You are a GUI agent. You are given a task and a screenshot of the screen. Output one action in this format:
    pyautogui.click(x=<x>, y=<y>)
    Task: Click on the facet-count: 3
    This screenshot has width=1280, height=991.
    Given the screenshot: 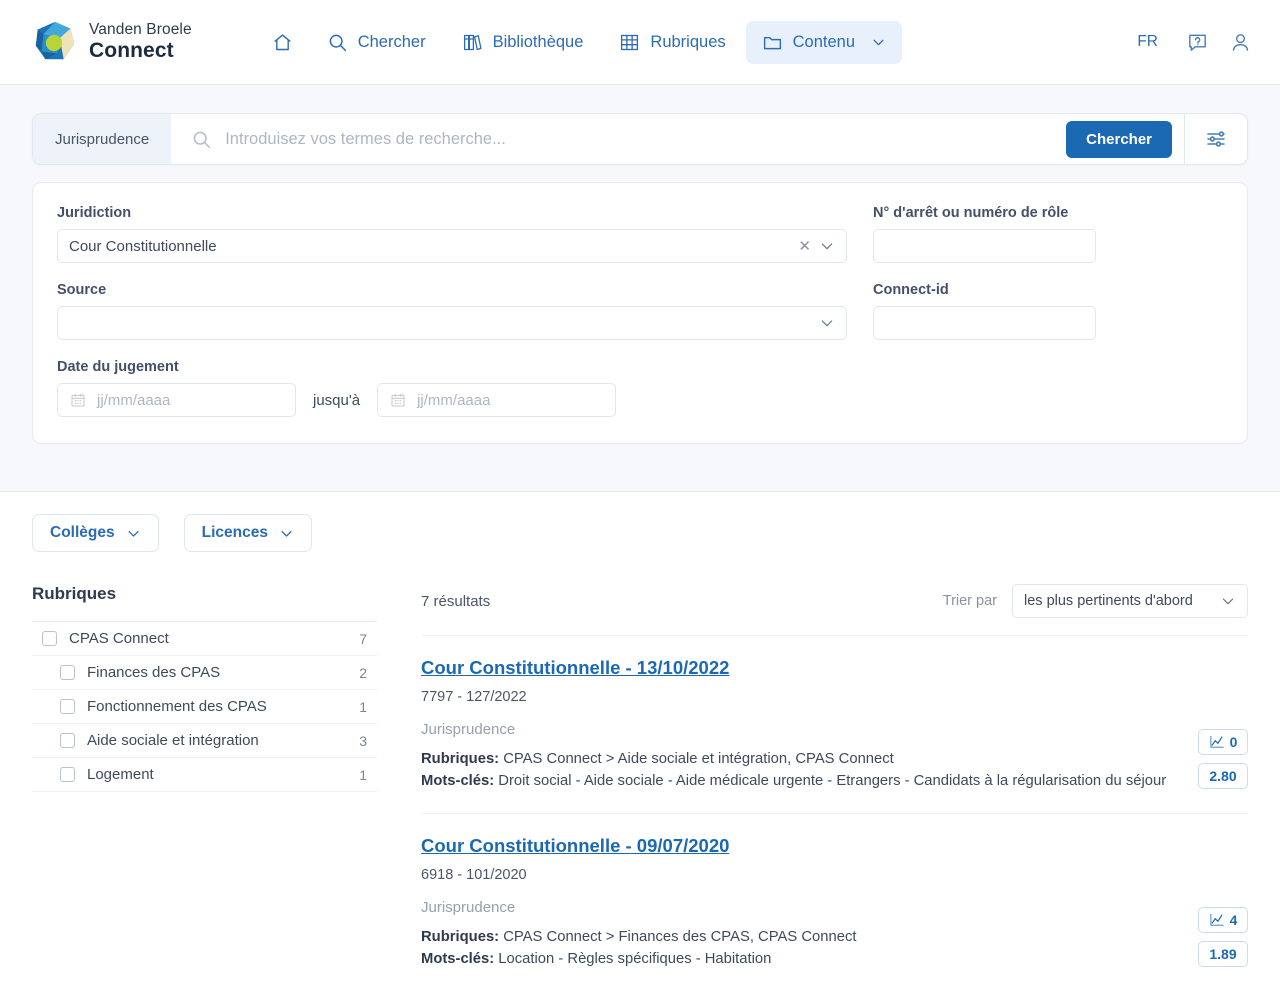 What is the action you would take?
    pyautogui.click(x=363, y=740)
    